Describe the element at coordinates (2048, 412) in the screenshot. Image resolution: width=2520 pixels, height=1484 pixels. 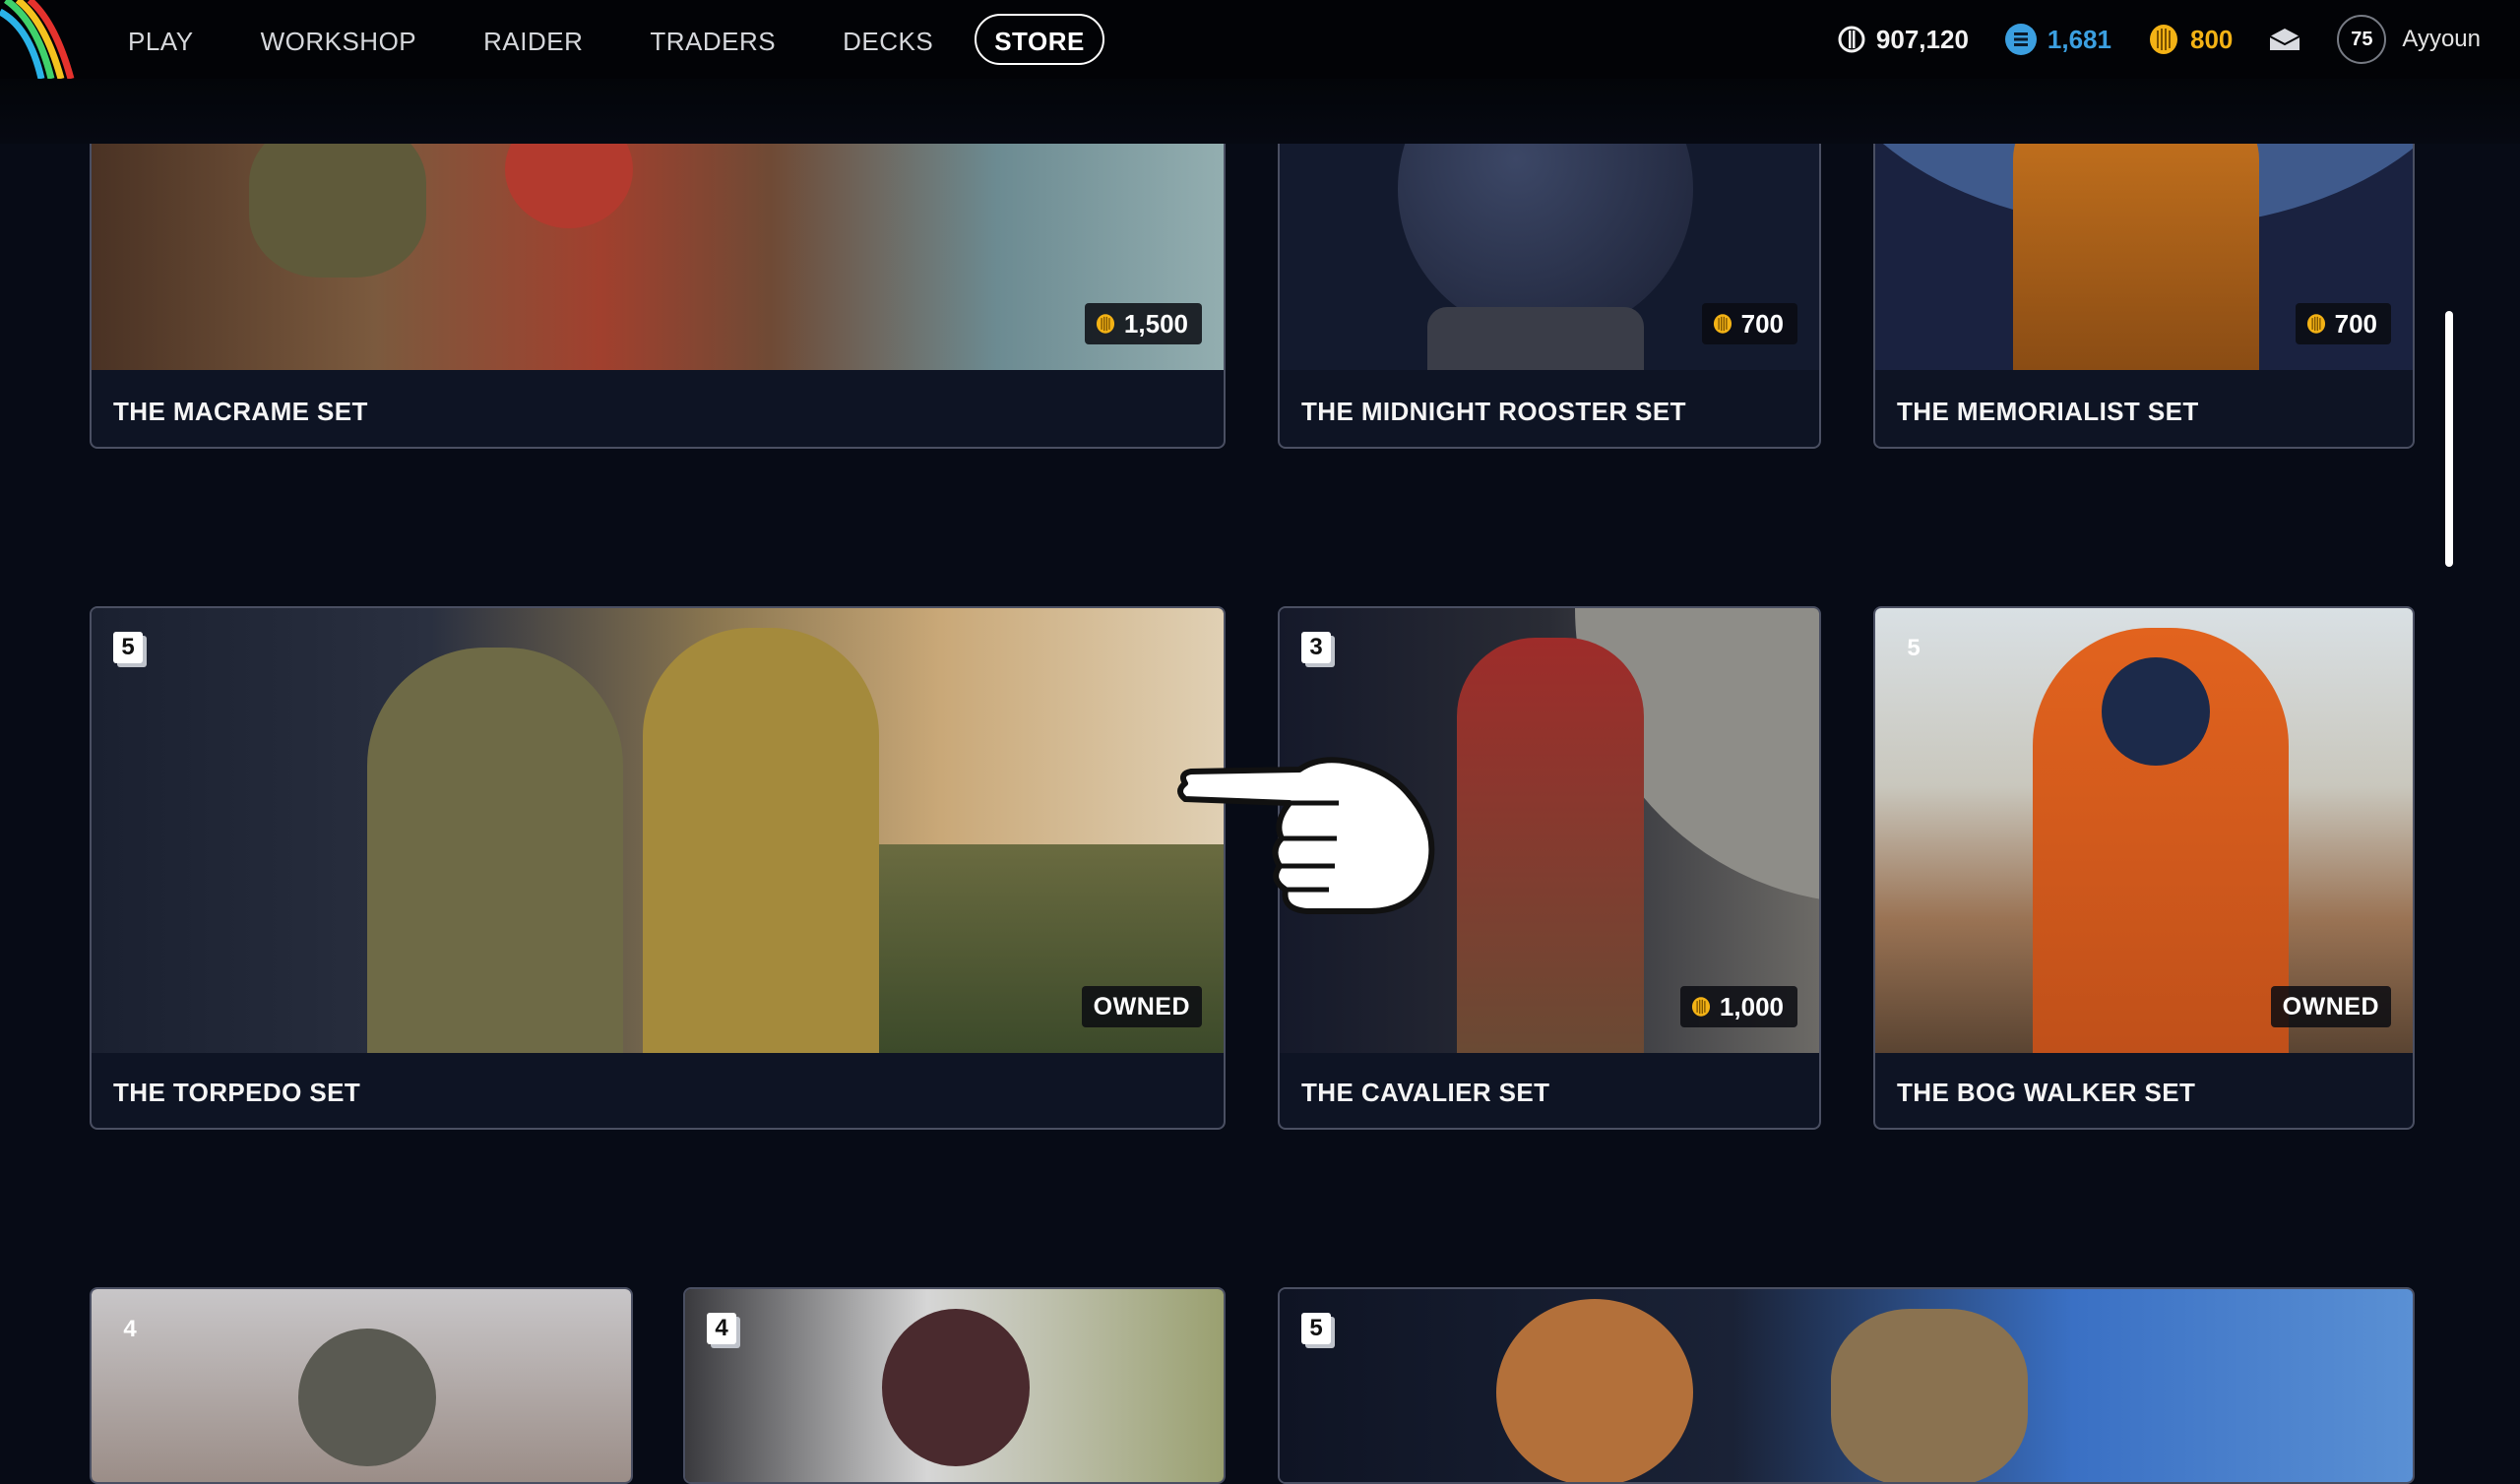
I see `card-title: THE MEMORIALIST SET` at that location.